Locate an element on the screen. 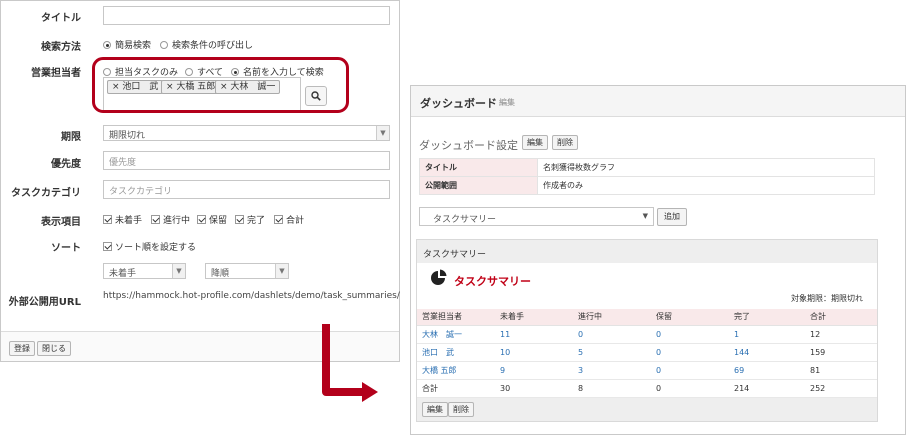 The image size is (908, 437). total-cell: 214 is located at coordinates (767, 388).